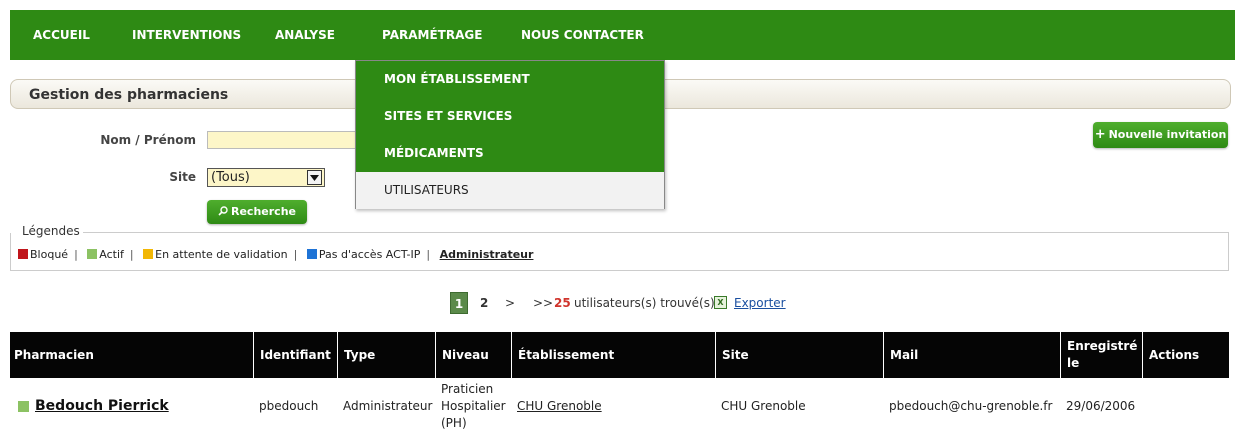  What do you see at coordinates (23, 406) in the screenshot?
I see `active-status-icon` at bounding box center [23, 406].